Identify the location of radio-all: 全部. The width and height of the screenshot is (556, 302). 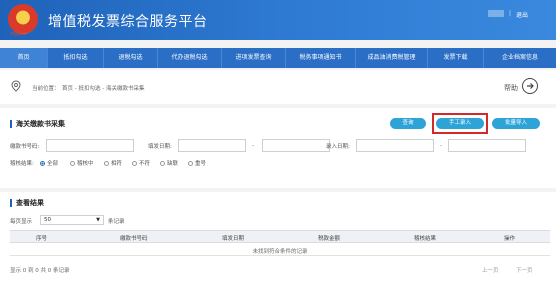
(49, 163).